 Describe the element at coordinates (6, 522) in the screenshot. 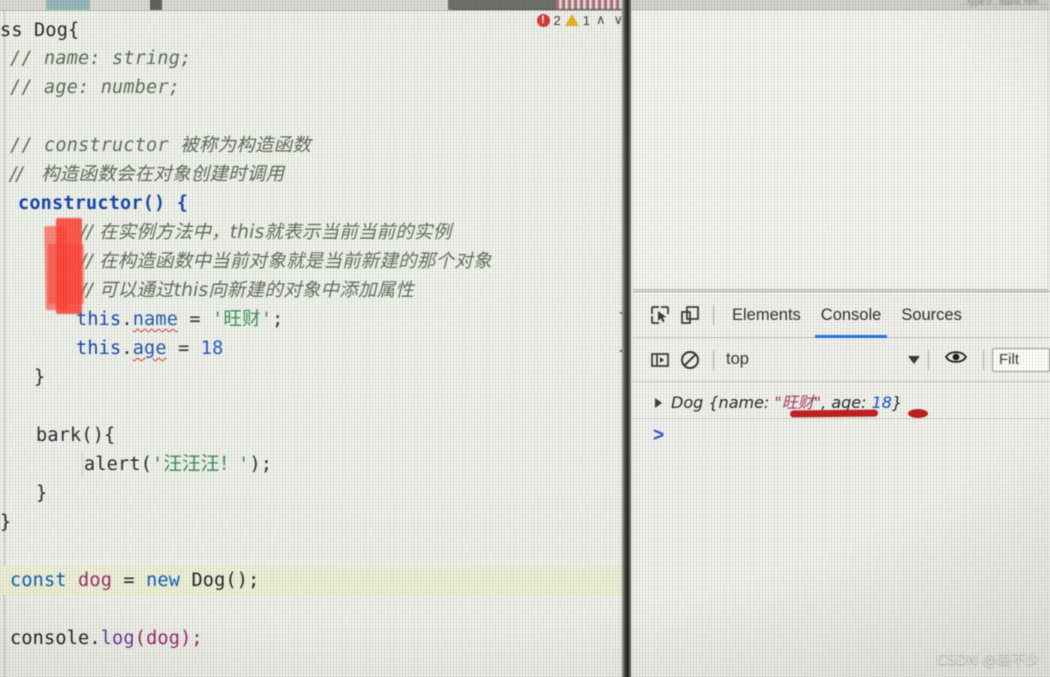

I see `code-token-brace-class: }` at that location.